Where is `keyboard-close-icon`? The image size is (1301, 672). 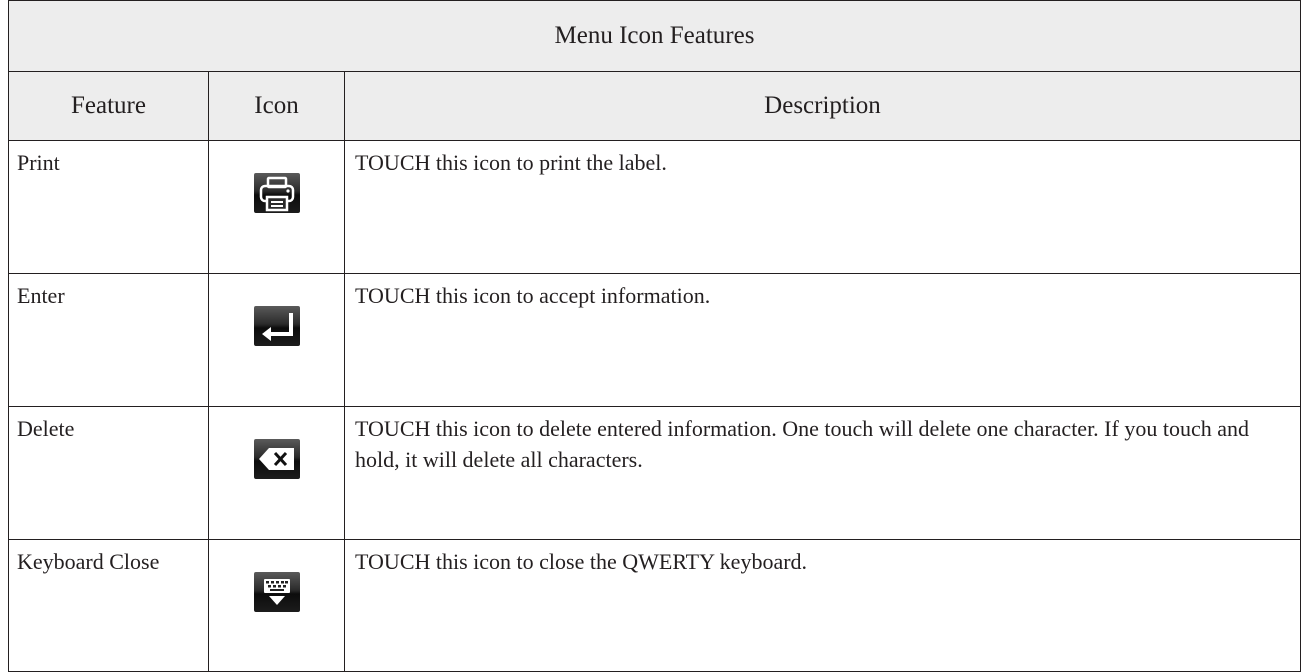
keyboard-close-icon is located at coordinates (276, 592).